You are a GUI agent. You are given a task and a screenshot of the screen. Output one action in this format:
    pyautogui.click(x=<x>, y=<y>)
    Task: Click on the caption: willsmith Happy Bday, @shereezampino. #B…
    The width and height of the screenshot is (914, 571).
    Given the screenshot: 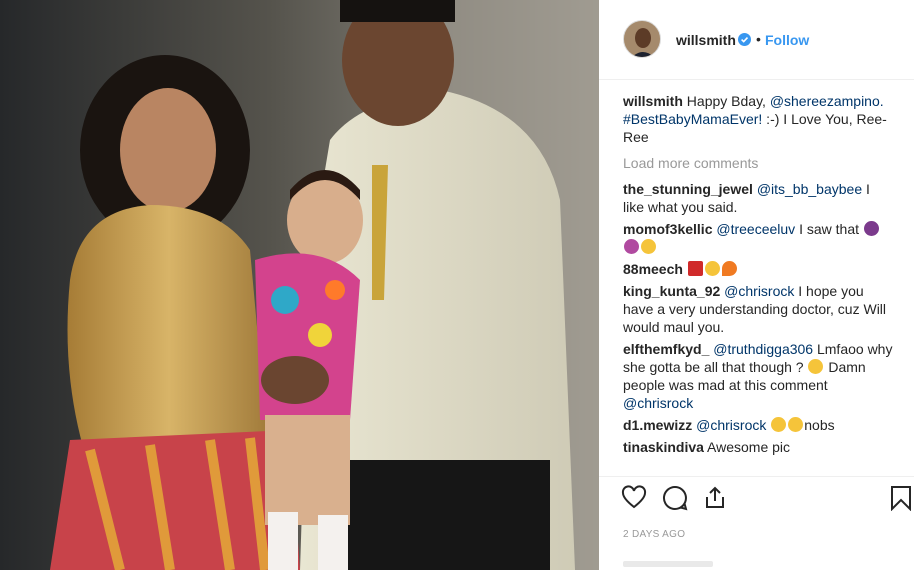 What is the action you would take?
    pyautogui.click(x=758, y=119)
    